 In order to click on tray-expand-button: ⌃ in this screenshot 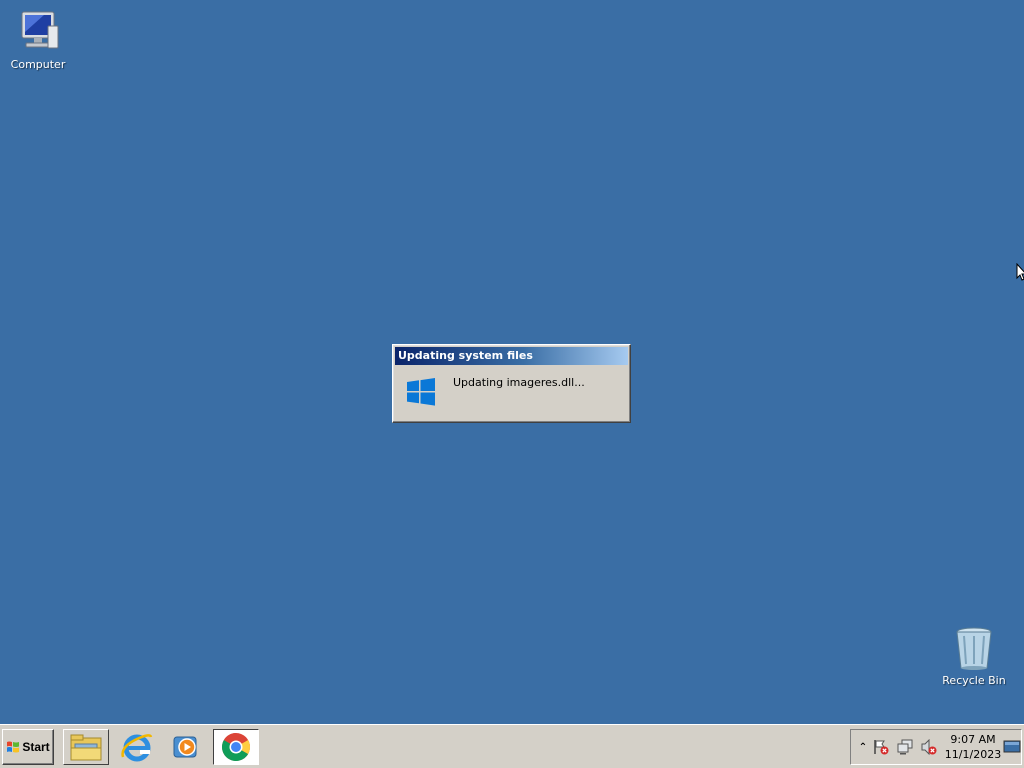, I will do `click(863, 747)`.